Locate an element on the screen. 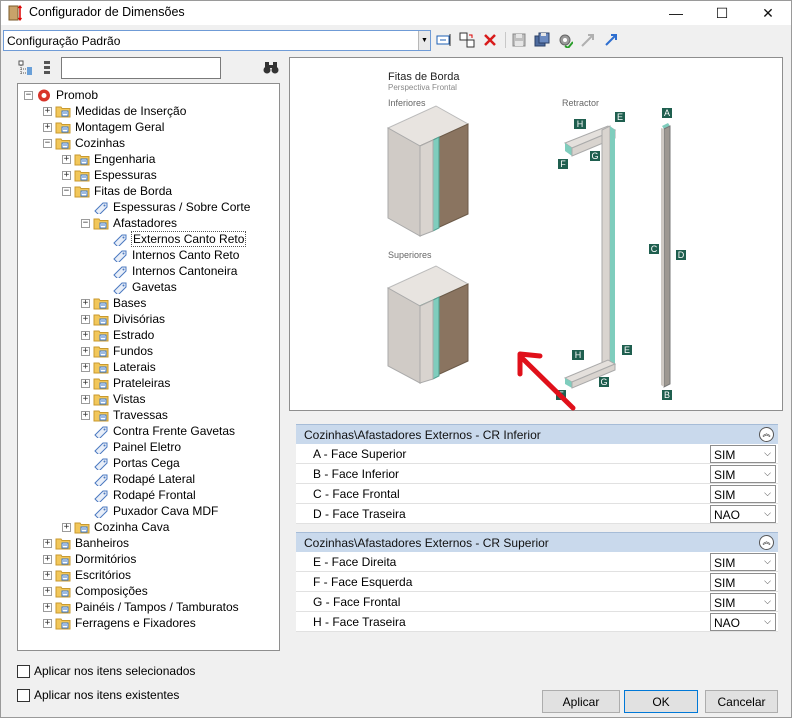 Image resolution: width=792 pixels, height=718 pixels. save-as-button is located at coordinates (542, 40).